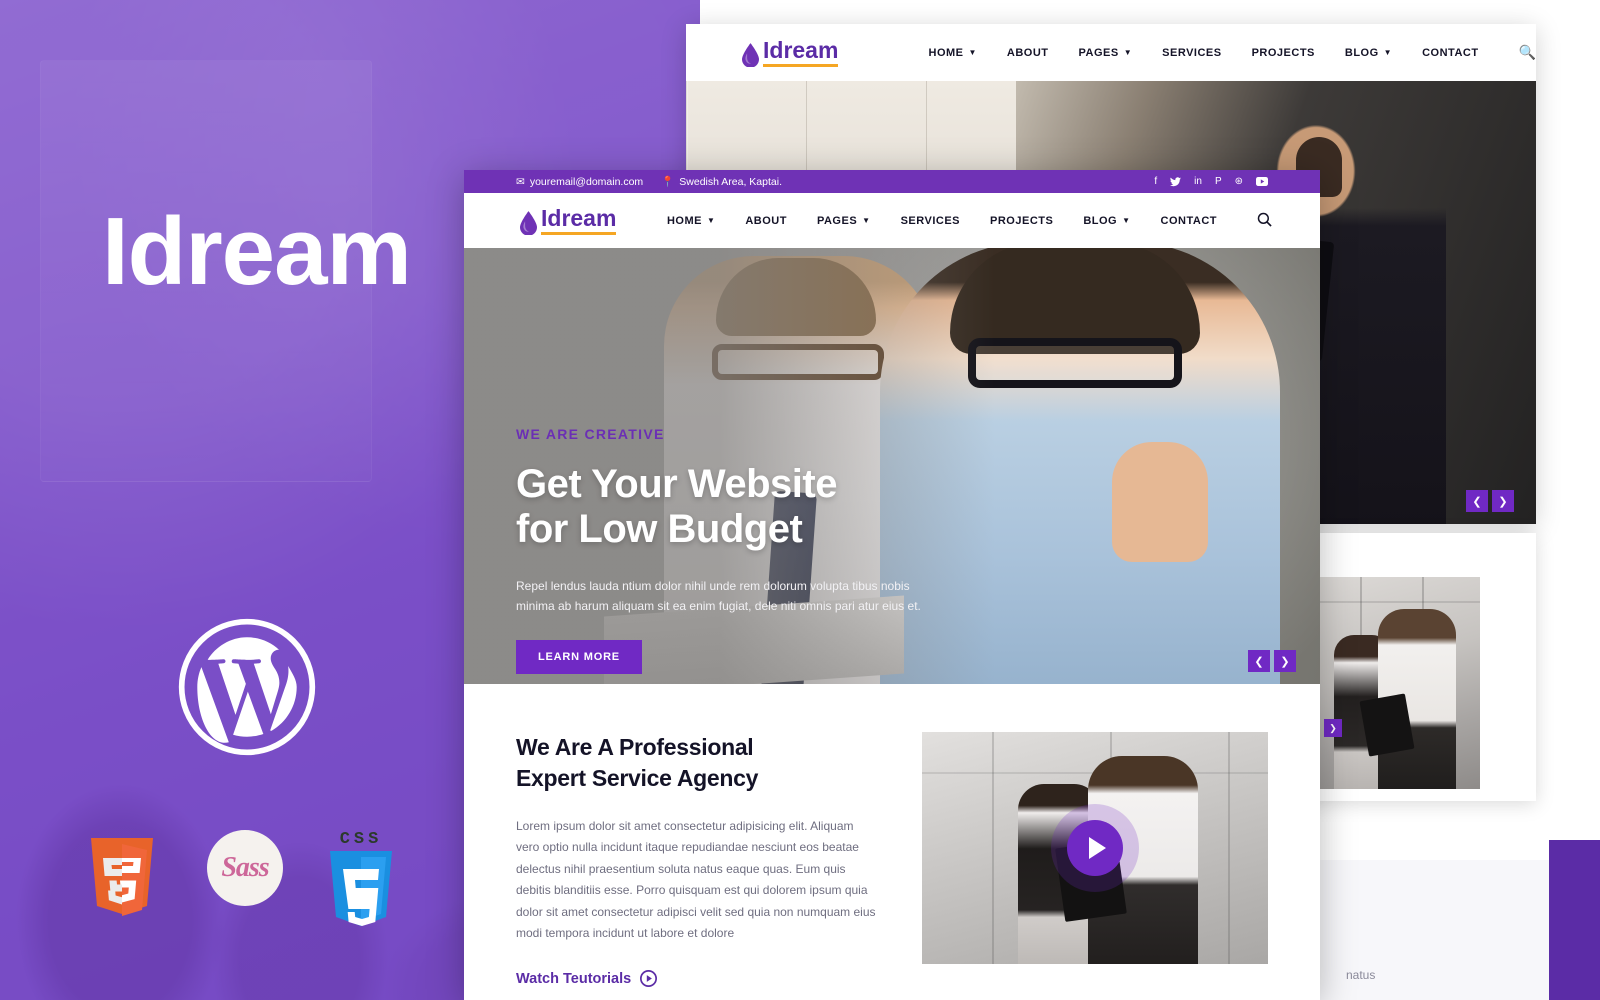  Describe the element at coordinates (1264, 221) in the screenshot. I see `search-icon` at that location.